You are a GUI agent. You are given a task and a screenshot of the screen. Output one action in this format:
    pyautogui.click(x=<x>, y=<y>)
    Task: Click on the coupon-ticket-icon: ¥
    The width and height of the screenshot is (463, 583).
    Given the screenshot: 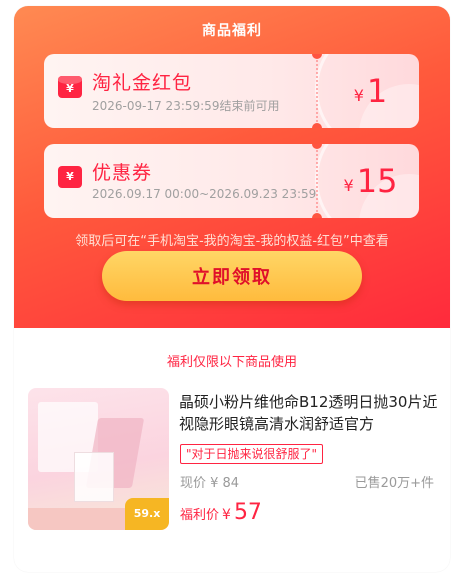 What is the action you would take?
    pyautogui.click(x=70, y=177)
    